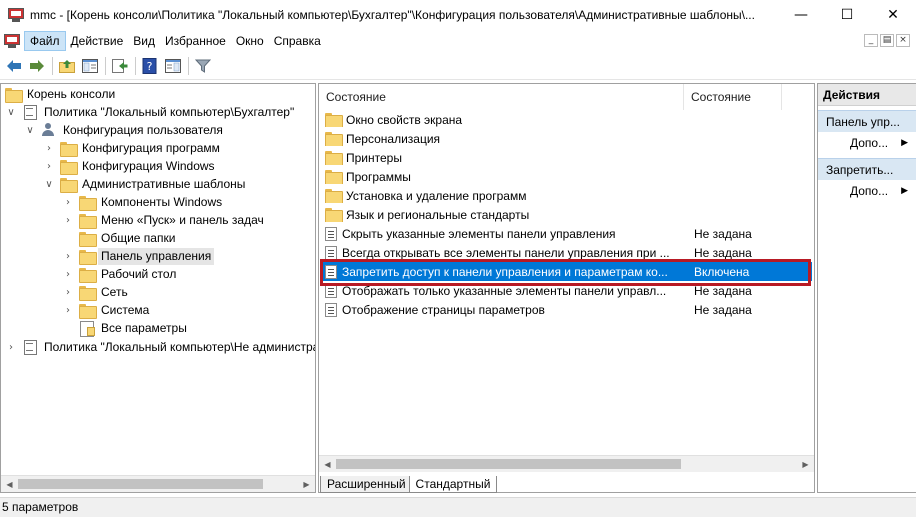 This screenshot has width=916, height=517. What do you see at coordinates (138, 256) in the screenshot?
I see `tree-item-control-panel: › Панель управления` at bounding box center [138, 256].